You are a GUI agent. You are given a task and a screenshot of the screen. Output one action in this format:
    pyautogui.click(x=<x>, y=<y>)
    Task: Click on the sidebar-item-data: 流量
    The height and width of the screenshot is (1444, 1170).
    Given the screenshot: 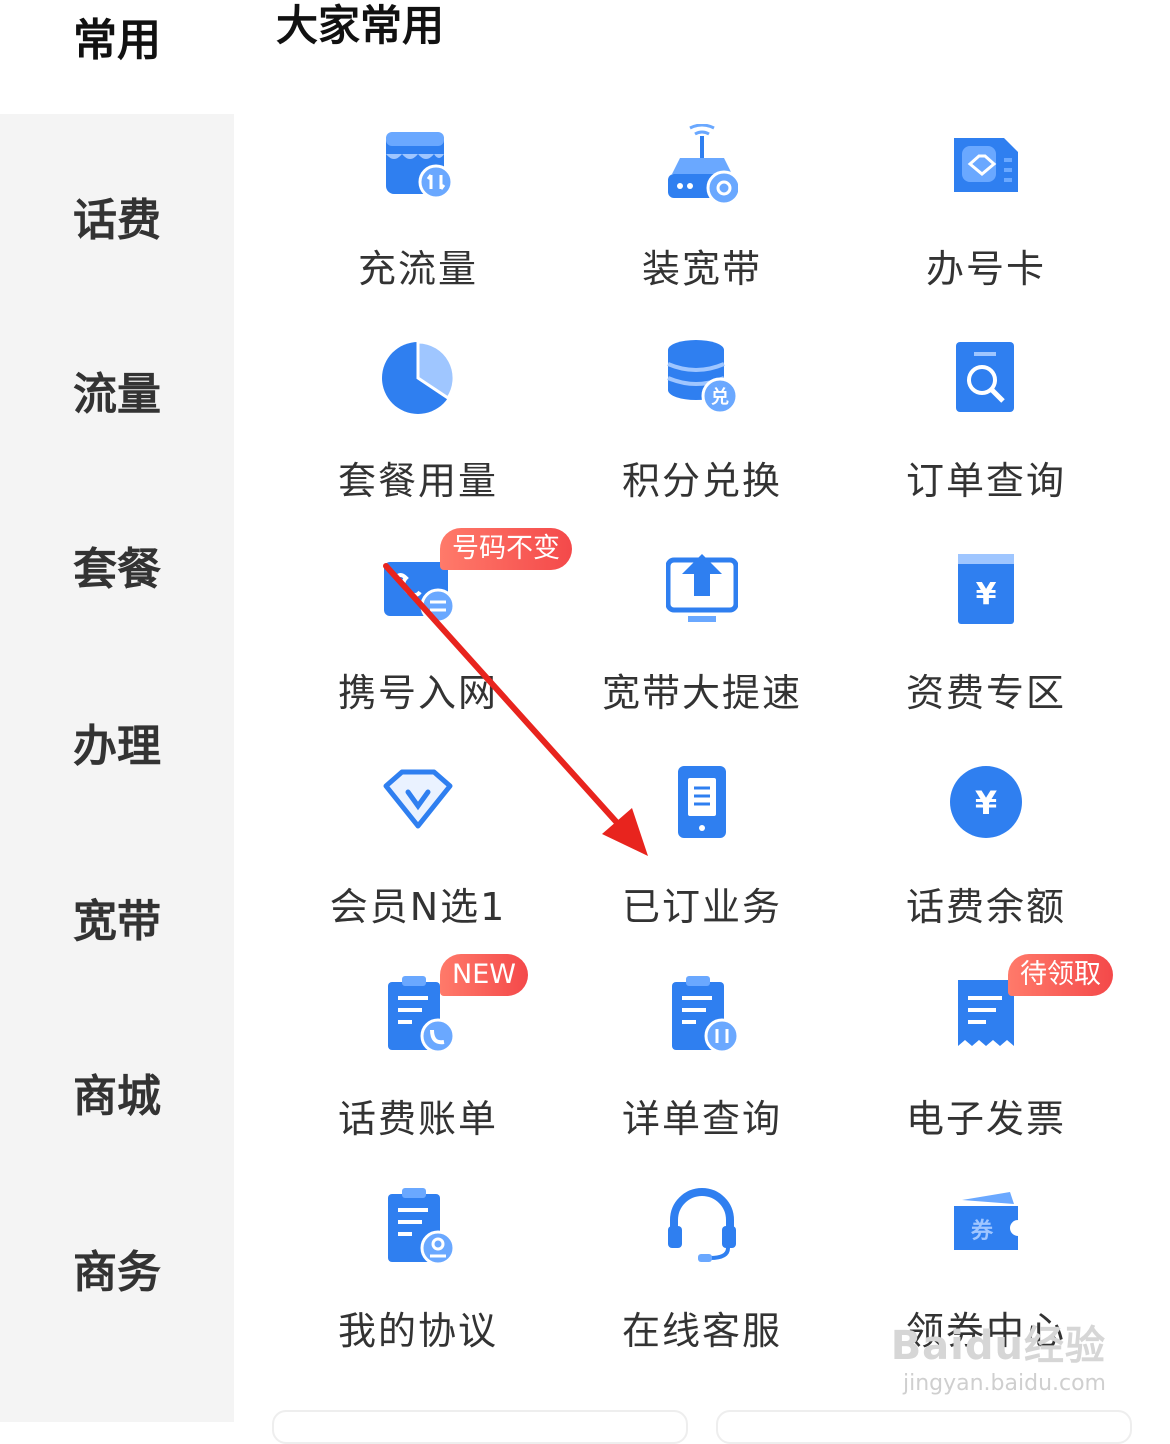 What is the action you would take?
    pyautogui.click(x=117, y=390)
    